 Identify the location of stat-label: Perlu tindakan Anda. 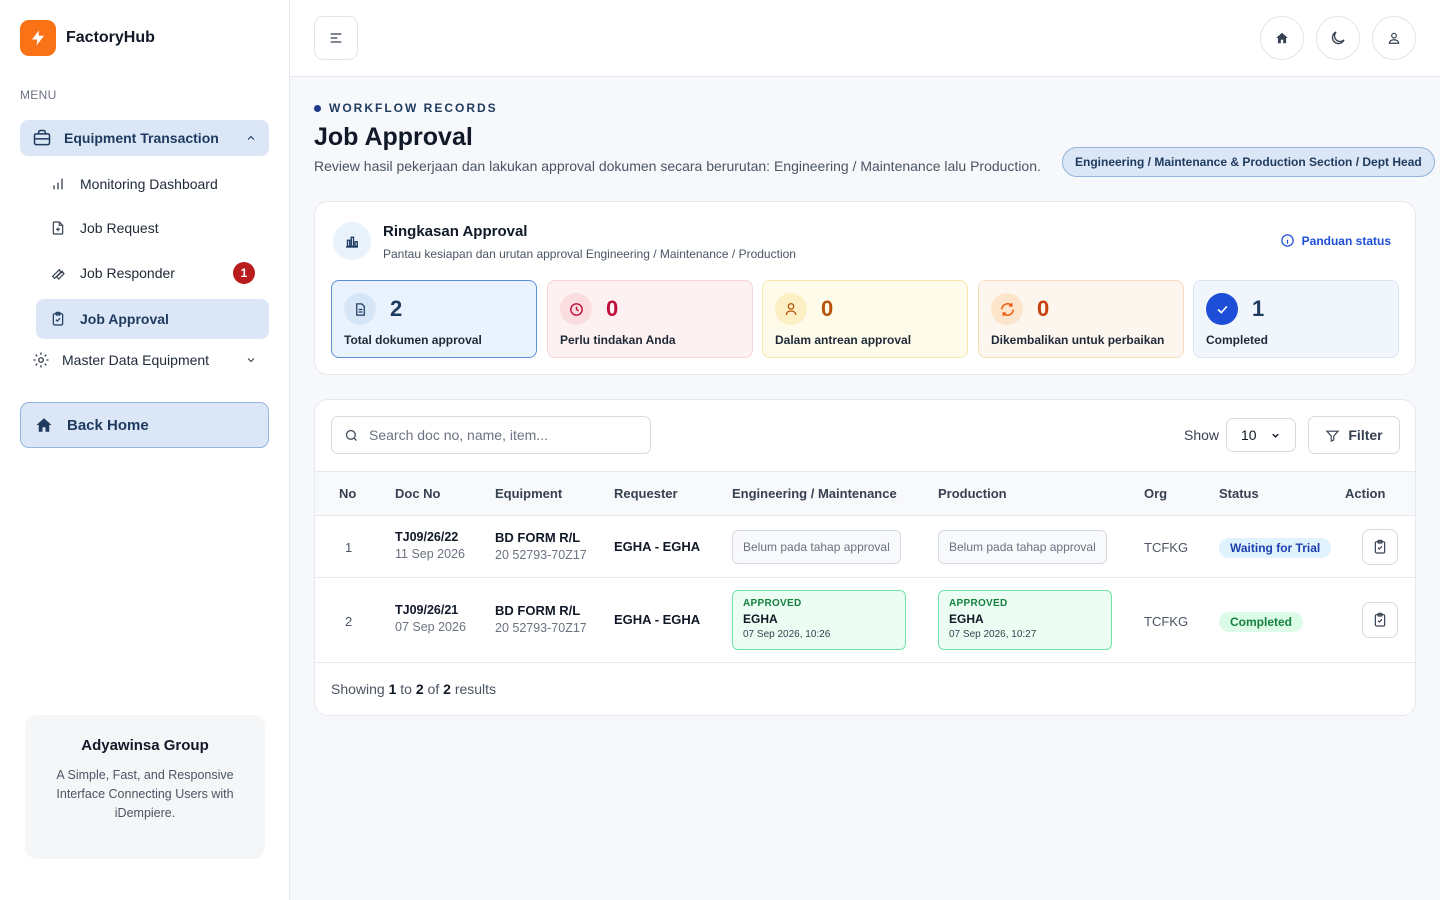
(618, 340).